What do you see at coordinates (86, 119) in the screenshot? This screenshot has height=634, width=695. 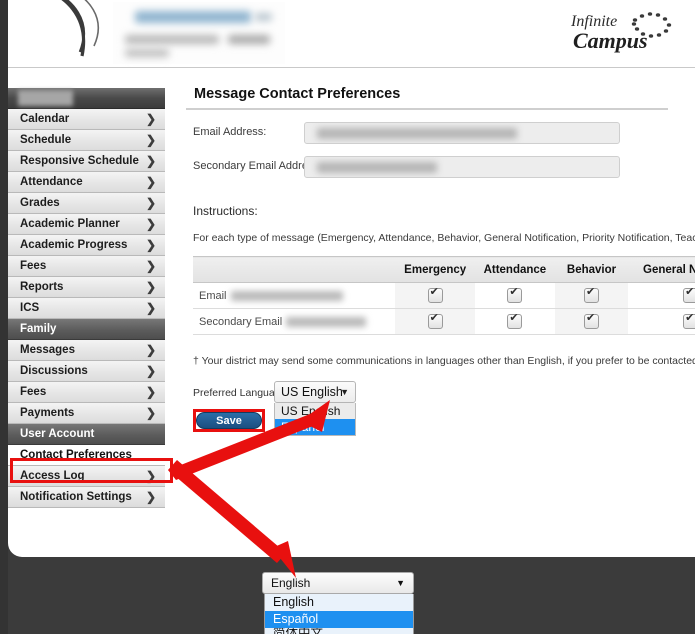 I see `sidebar-item-calendar: Calendar ❯` at bounding box center [86, 119].